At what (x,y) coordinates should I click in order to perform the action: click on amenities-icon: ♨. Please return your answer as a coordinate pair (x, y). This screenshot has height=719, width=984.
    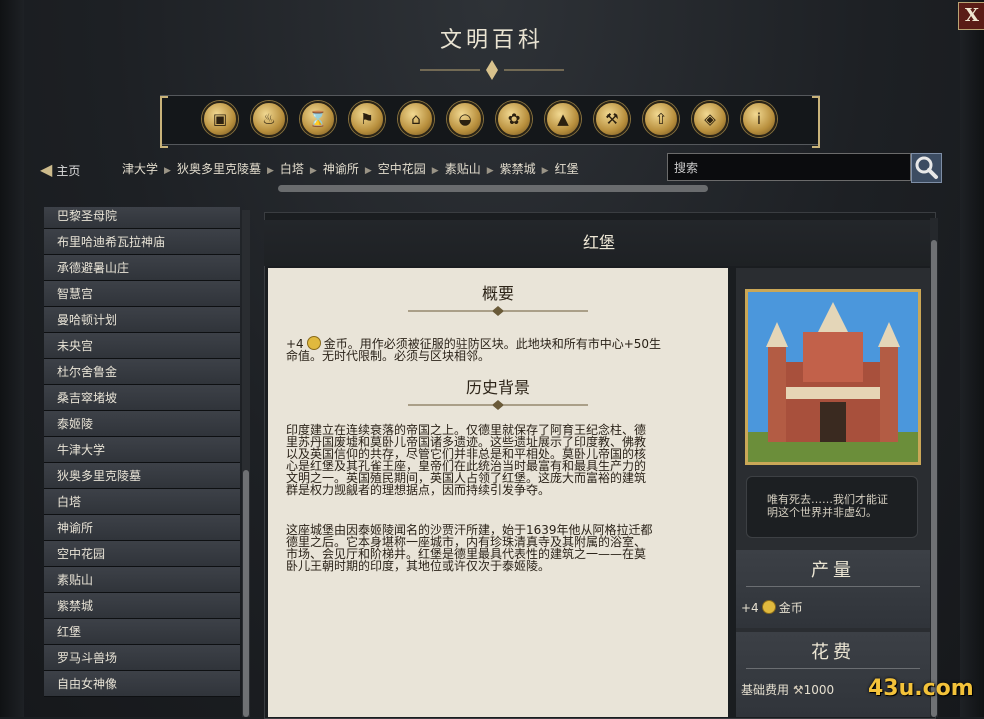
    Looking at the image, I should click on (269, 119).